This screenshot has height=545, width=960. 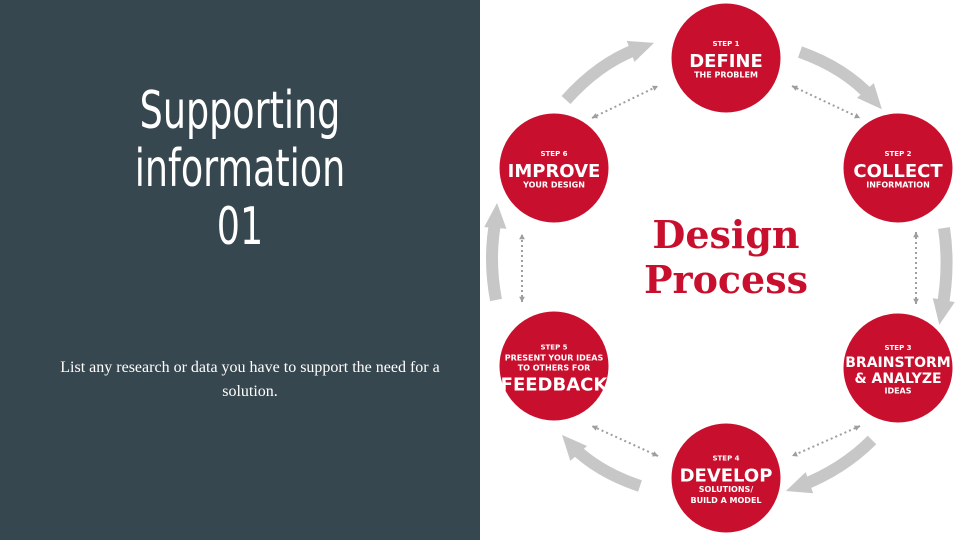 I want to click on step-5-text: TO OTHERS FOR, so click(x=554, y=367).